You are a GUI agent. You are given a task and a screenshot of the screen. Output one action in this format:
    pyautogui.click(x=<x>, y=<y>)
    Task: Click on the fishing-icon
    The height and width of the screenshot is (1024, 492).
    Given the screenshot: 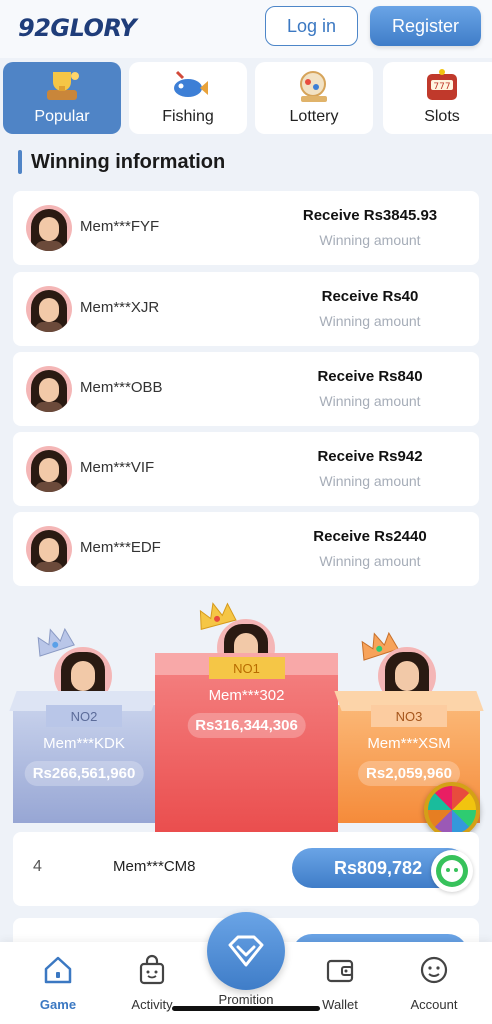 What is the action you would take?
    pyautogui.click(x=191, y=83)
    